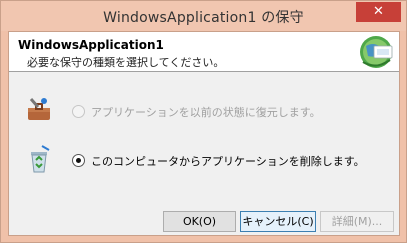  I want to click on restore-radio, so click(78, 111).